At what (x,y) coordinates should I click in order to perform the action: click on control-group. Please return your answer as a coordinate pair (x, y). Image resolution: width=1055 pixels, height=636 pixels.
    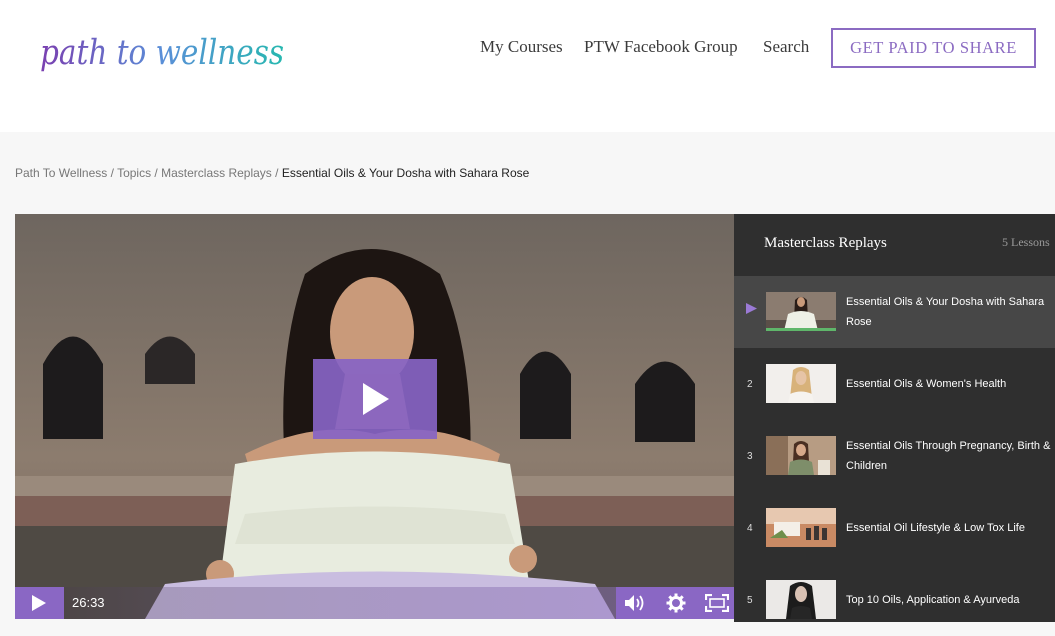
    Looking at the image, I should click on (675, 603).